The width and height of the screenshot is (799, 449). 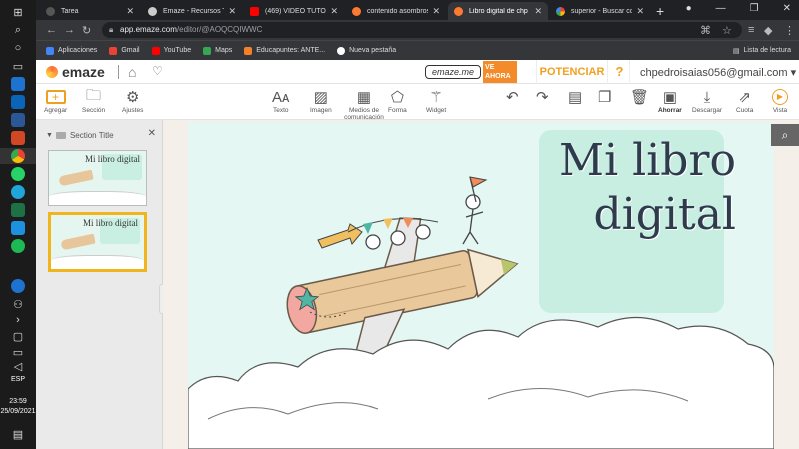 What do you see at coordinates (707, 101) in the screenshot?
I see `descargar-button: ⤓ Descargar` at bounding box center [707, 101].